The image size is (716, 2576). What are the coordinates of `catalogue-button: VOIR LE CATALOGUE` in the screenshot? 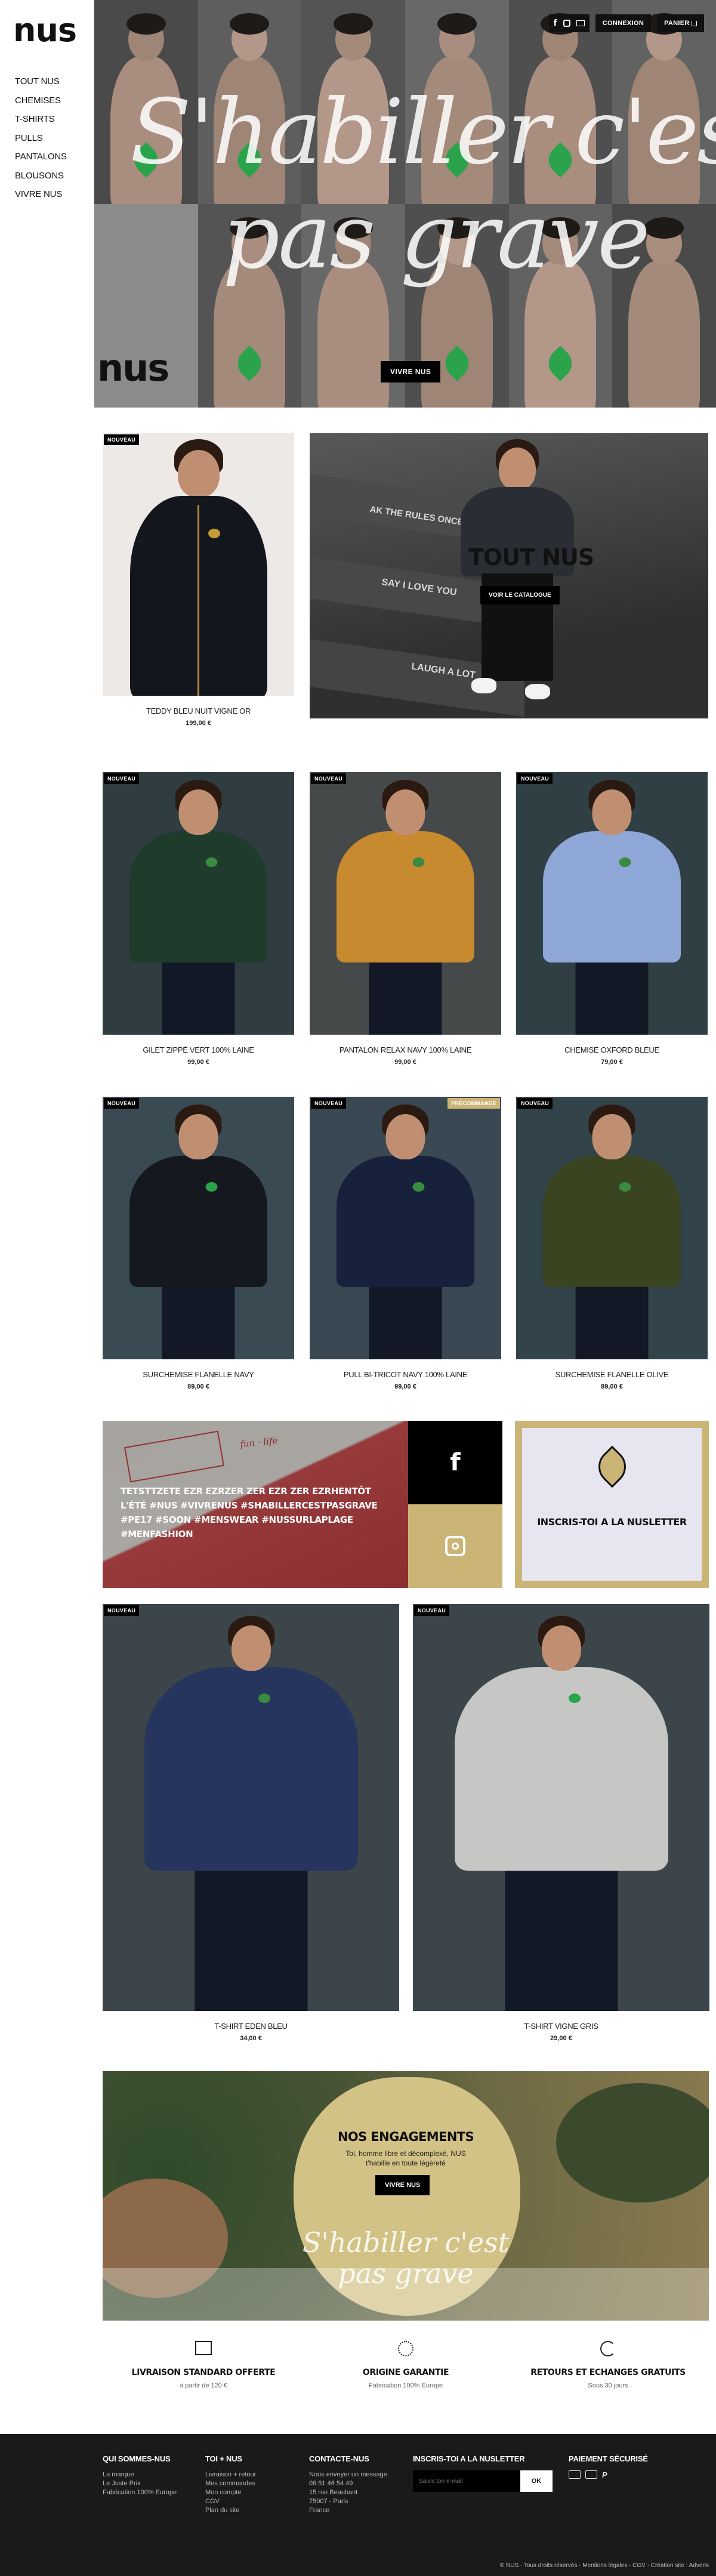 It's located at (520, 595).